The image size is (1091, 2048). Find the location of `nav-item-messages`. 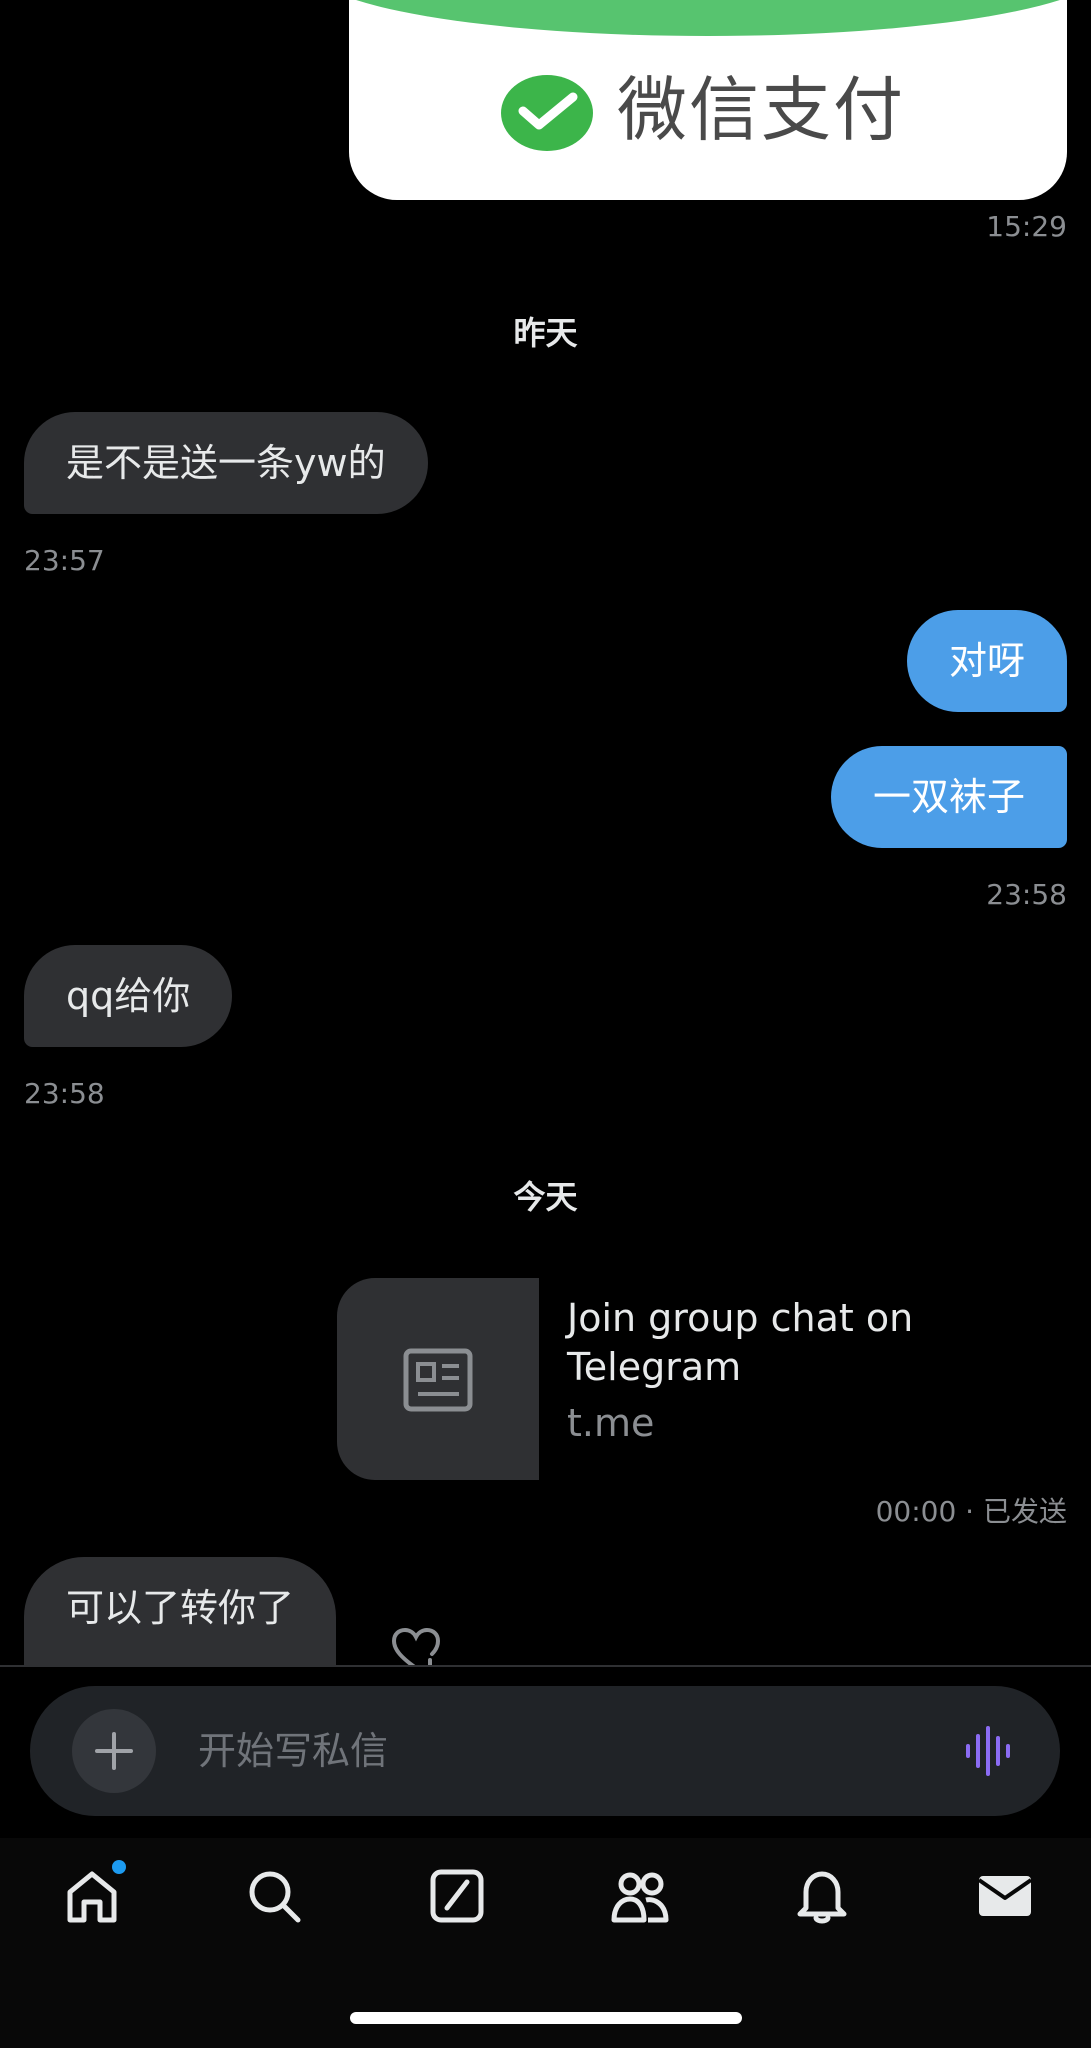

nav-item-messages is located at coordinates (1005, 1896).